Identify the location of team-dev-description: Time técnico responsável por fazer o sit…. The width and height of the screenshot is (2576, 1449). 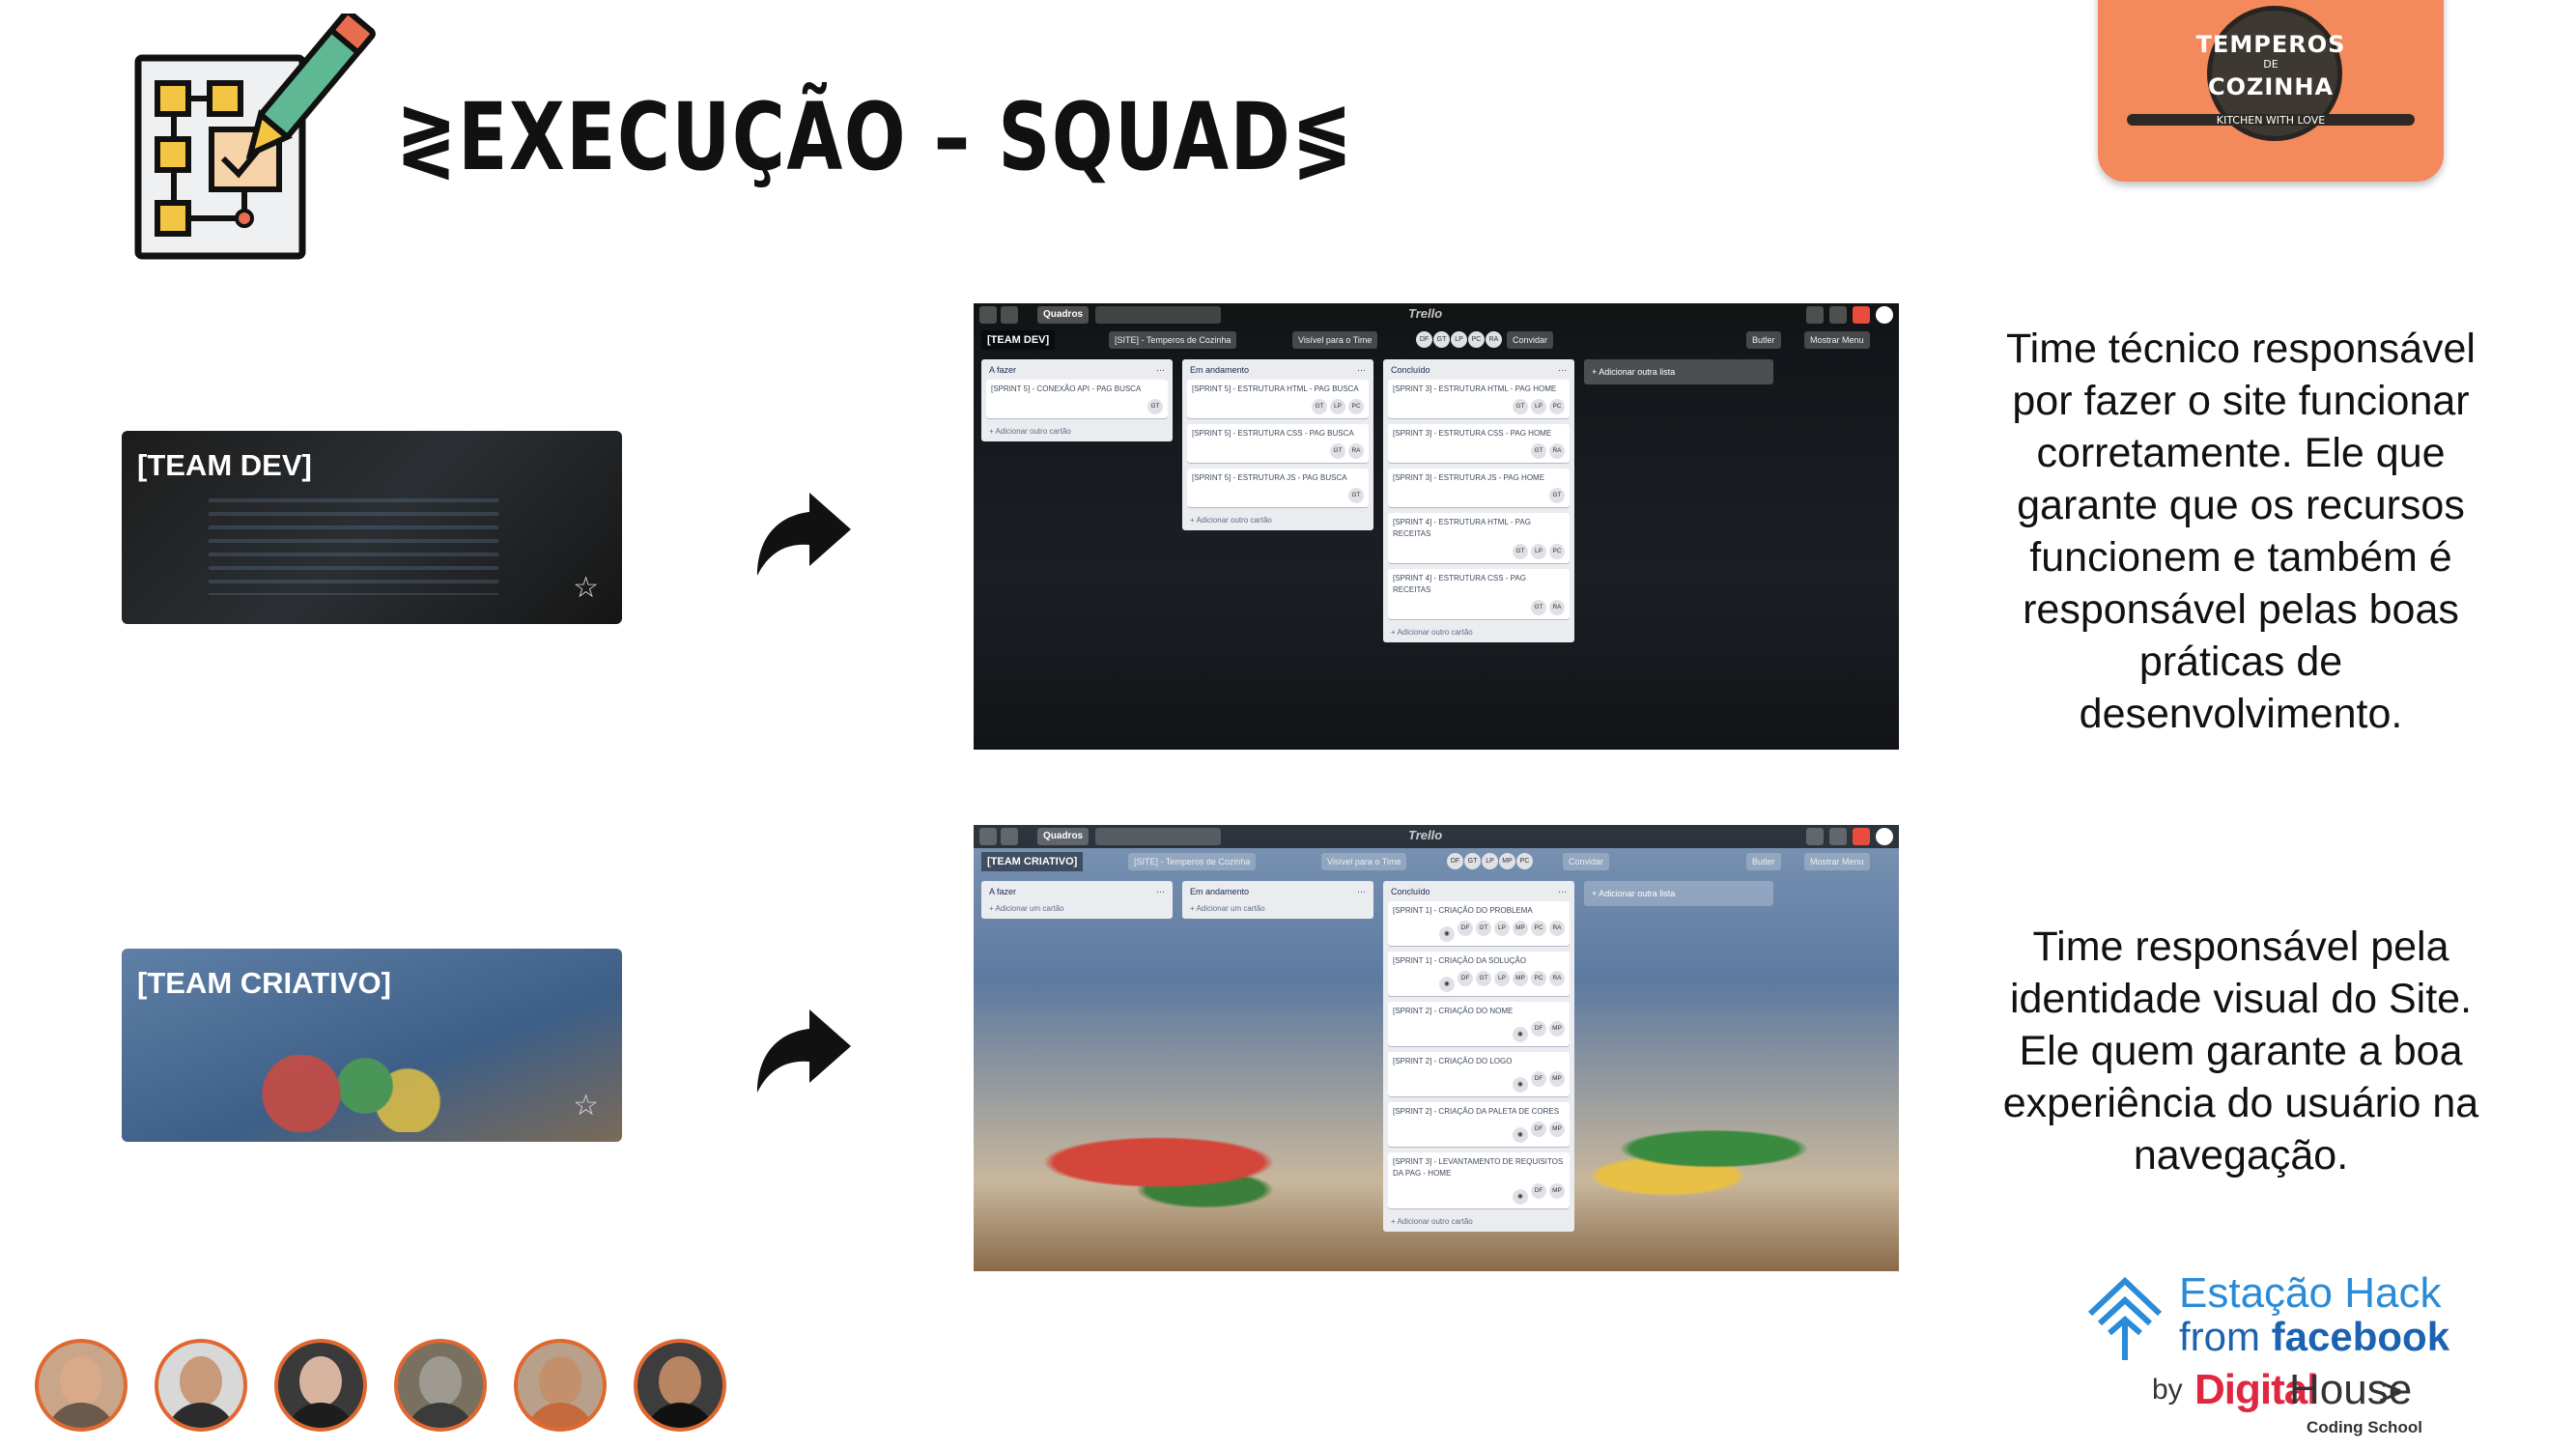
(2241, 531).